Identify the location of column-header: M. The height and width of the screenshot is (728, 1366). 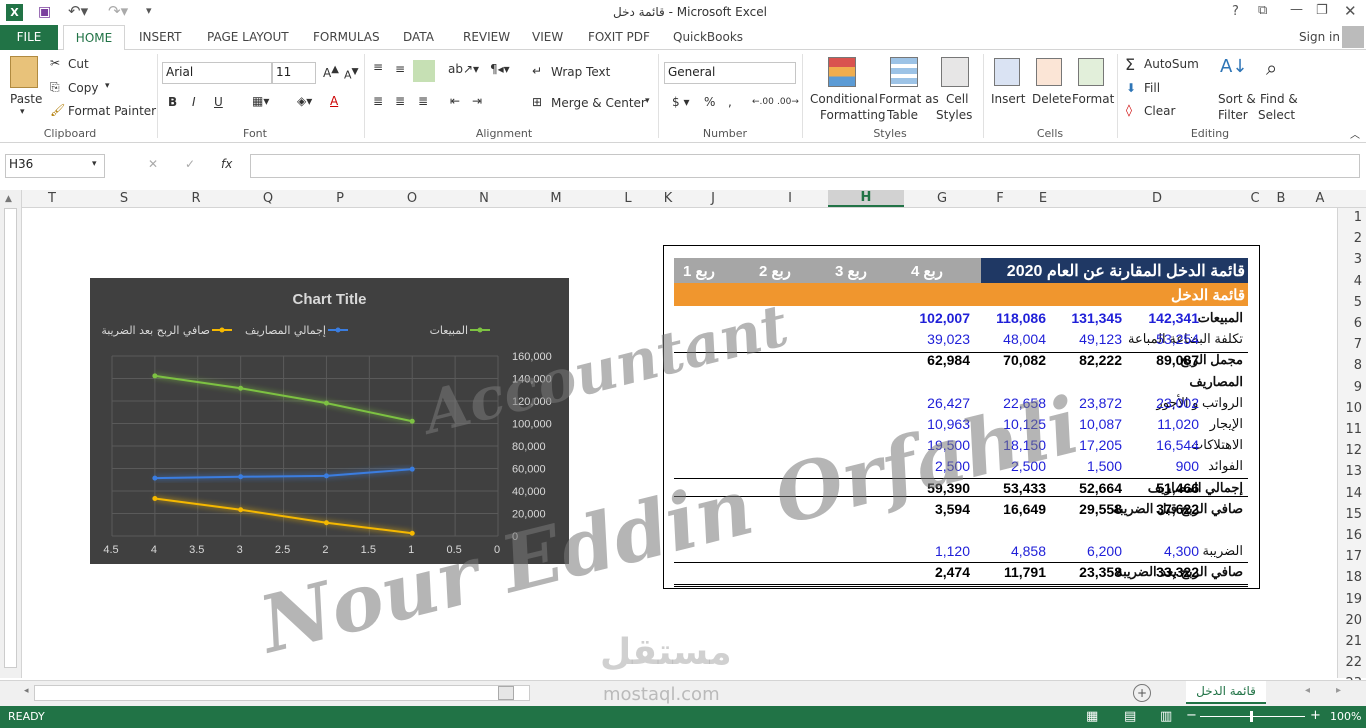
(556, 198).